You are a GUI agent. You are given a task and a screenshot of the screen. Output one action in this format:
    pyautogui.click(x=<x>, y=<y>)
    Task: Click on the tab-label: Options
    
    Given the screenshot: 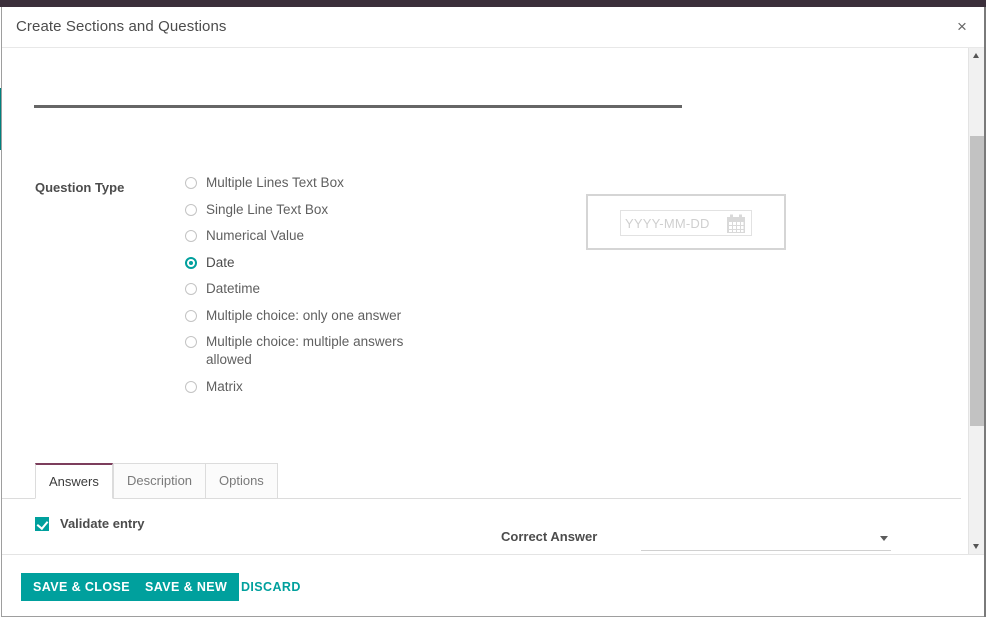 What is the action you would take?
    pyautogui.click(x=241, y=480)
    